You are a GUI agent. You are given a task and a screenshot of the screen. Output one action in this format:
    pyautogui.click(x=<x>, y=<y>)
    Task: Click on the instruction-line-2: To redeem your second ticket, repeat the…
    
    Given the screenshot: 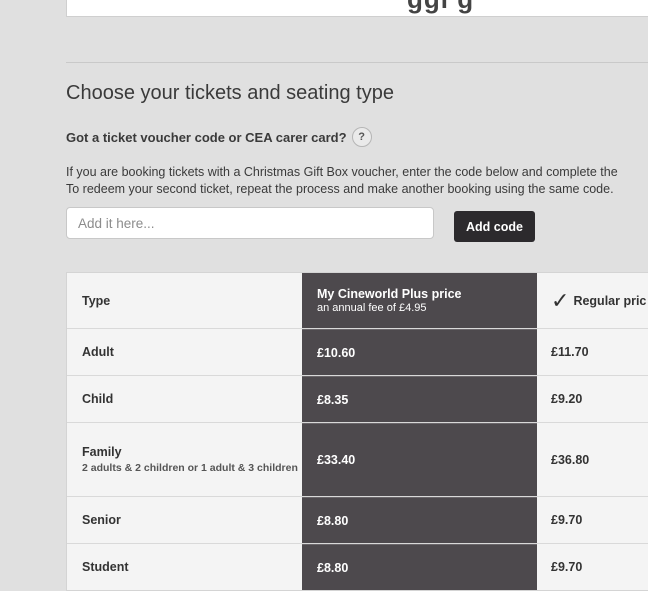 What is the action you would take?
    pyautogui.click(x=340, y=189)
    